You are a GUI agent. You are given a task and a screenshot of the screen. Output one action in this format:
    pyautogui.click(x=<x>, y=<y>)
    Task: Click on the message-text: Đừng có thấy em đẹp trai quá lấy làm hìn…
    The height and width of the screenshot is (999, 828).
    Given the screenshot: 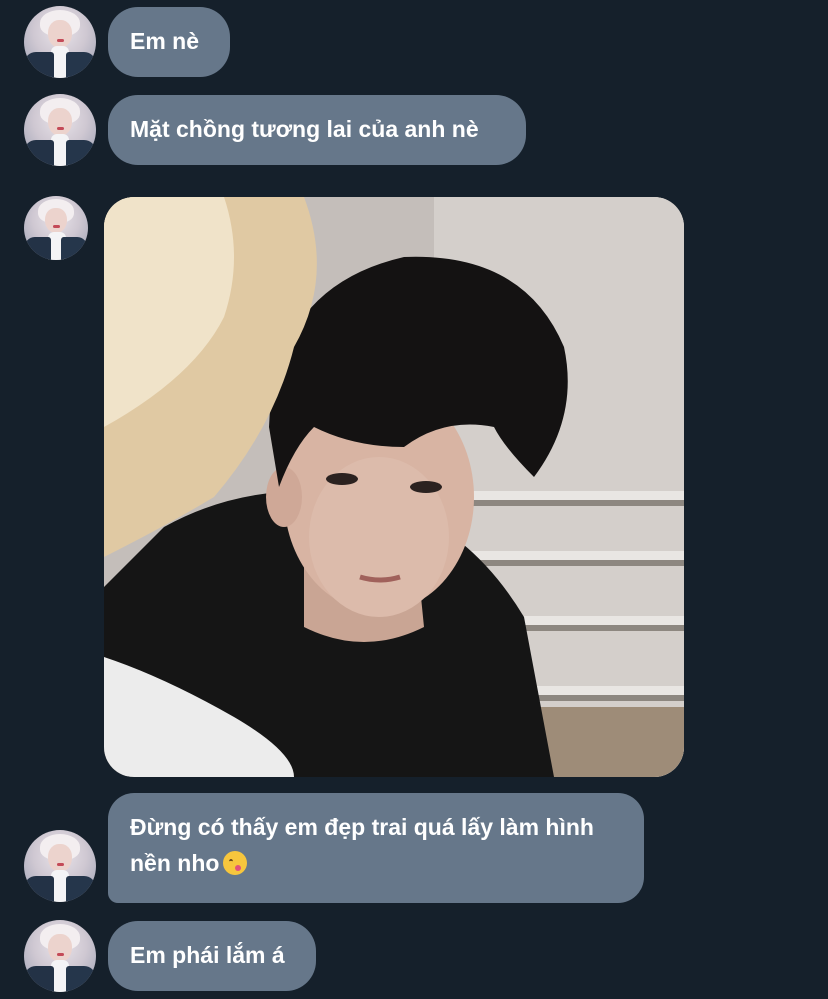 What is the action you would take?
    pyautogui.click(x=362, y=845)
    